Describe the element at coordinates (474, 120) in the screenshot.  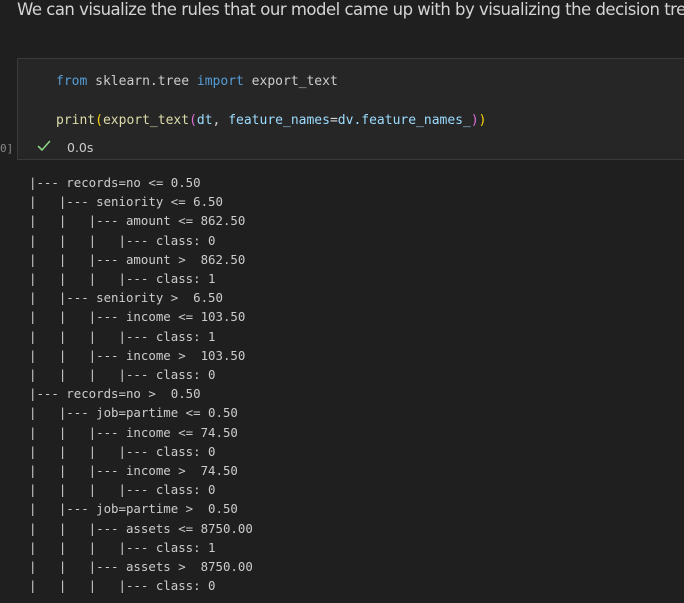
I see `close-paren-inner: )` at that location.